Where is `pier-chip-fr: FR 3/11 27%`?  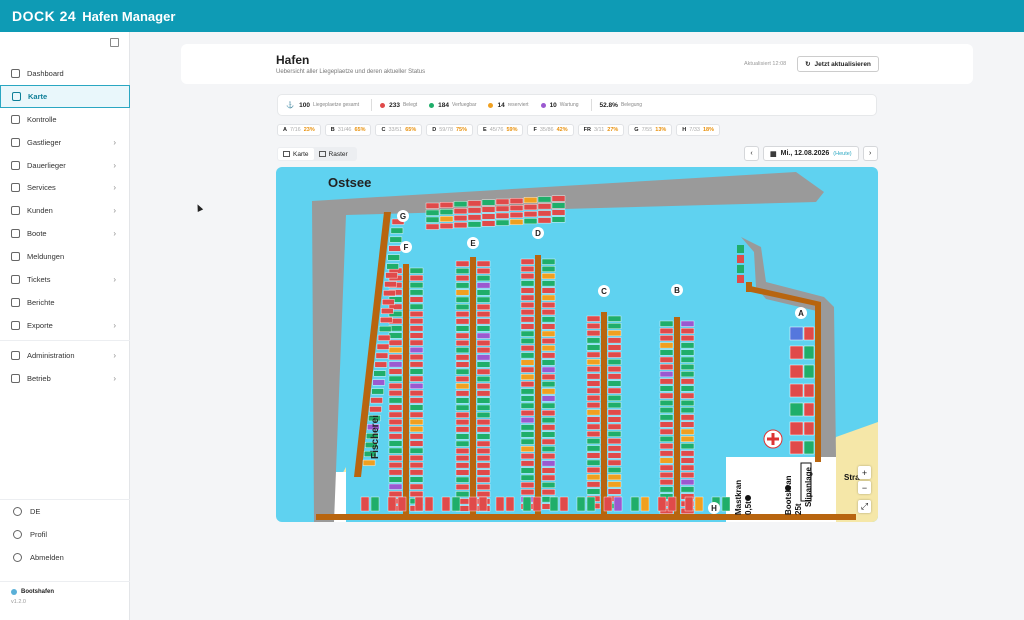 pier-chip-fr: FR 3/11 27% is located at coordinates (601, 130).